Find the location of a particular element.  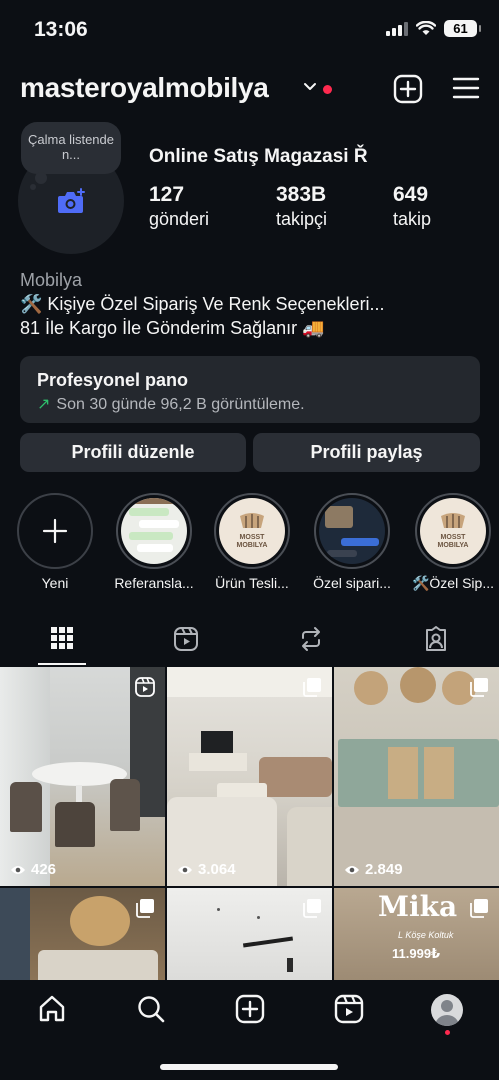

highlight-new-ring is located at coordinates (55, 531).